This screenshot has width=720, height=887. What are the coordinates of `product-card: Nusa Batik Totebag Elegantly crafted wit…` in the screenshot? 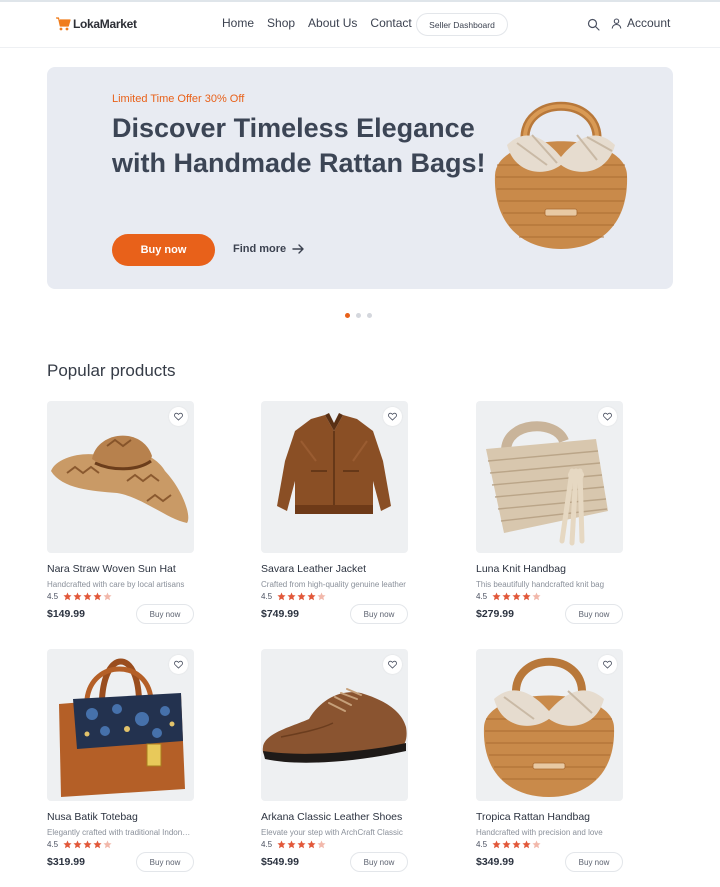 It's located at (122, 760).